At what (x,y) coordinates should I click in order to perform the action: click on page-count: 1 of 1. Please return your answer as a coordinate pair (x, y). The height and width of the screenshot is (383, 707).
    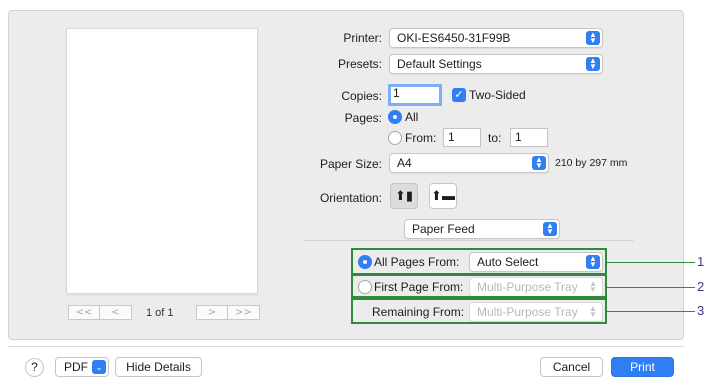
    Looking at the image, I should click on (160, 313).